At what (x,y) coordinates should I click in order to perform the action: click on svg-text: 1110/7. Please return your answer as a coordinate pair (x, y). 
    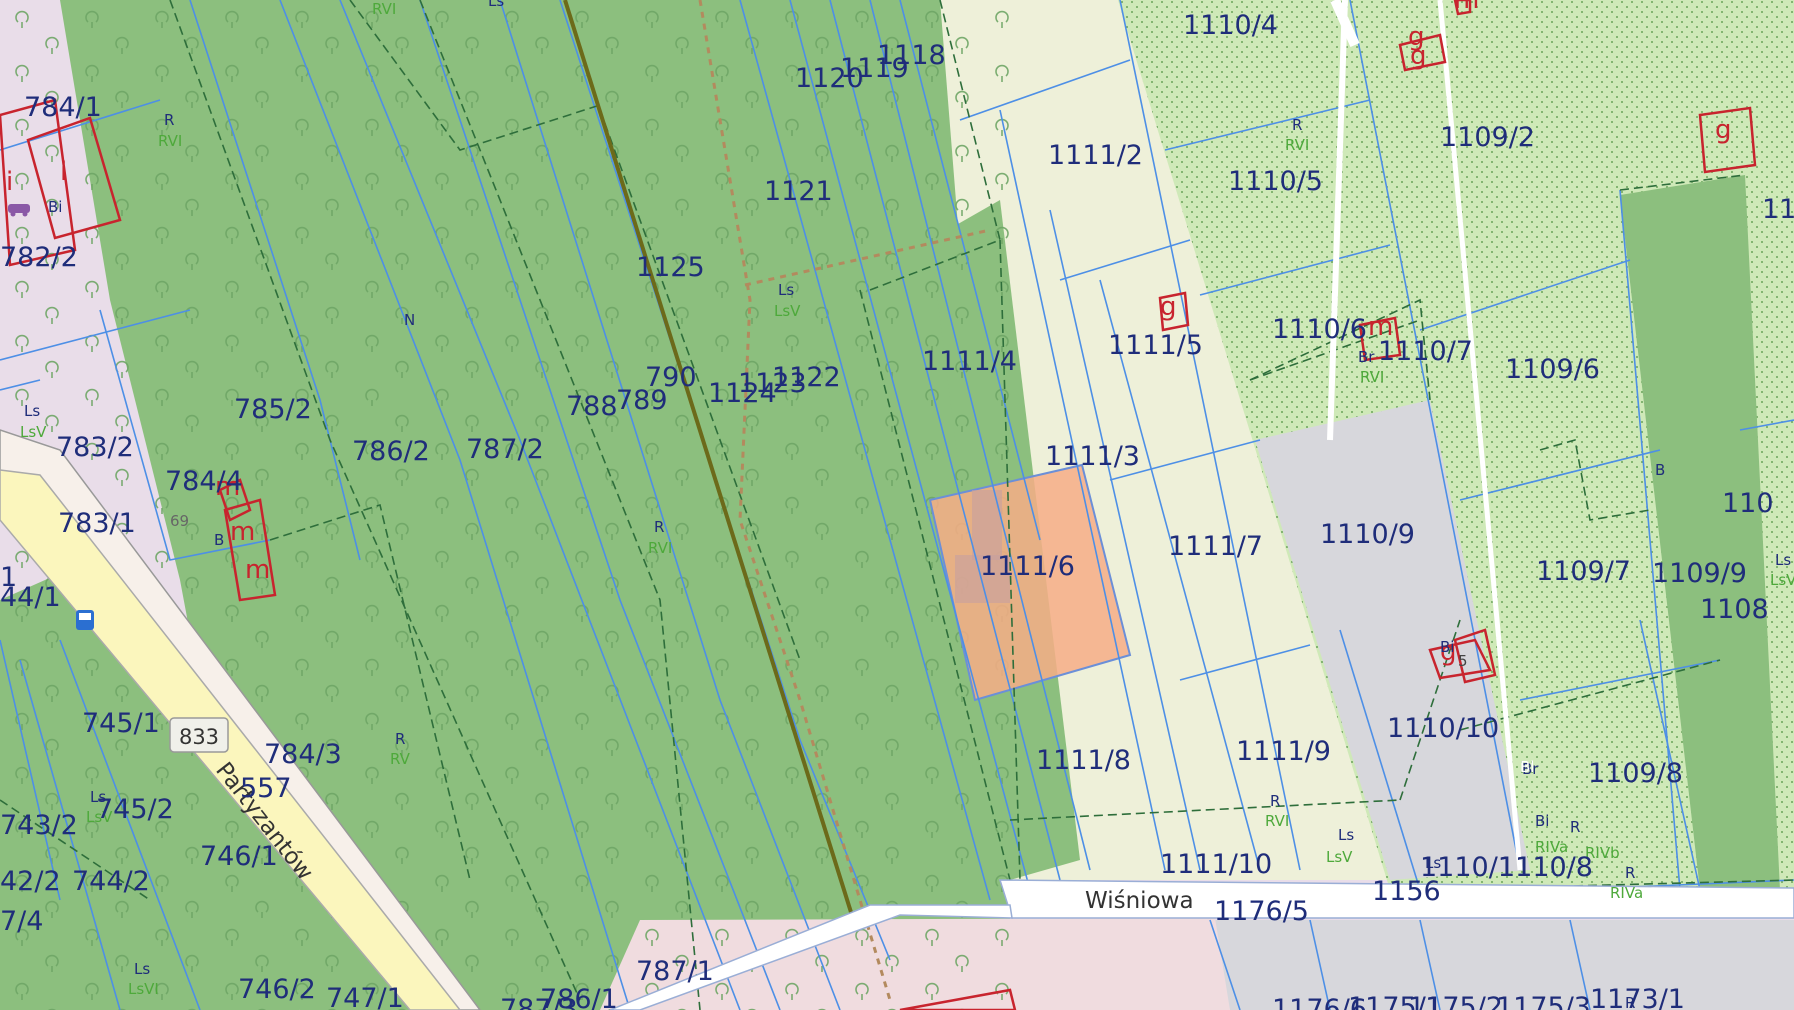
    Looking at the image, I should click on (1425, 351).